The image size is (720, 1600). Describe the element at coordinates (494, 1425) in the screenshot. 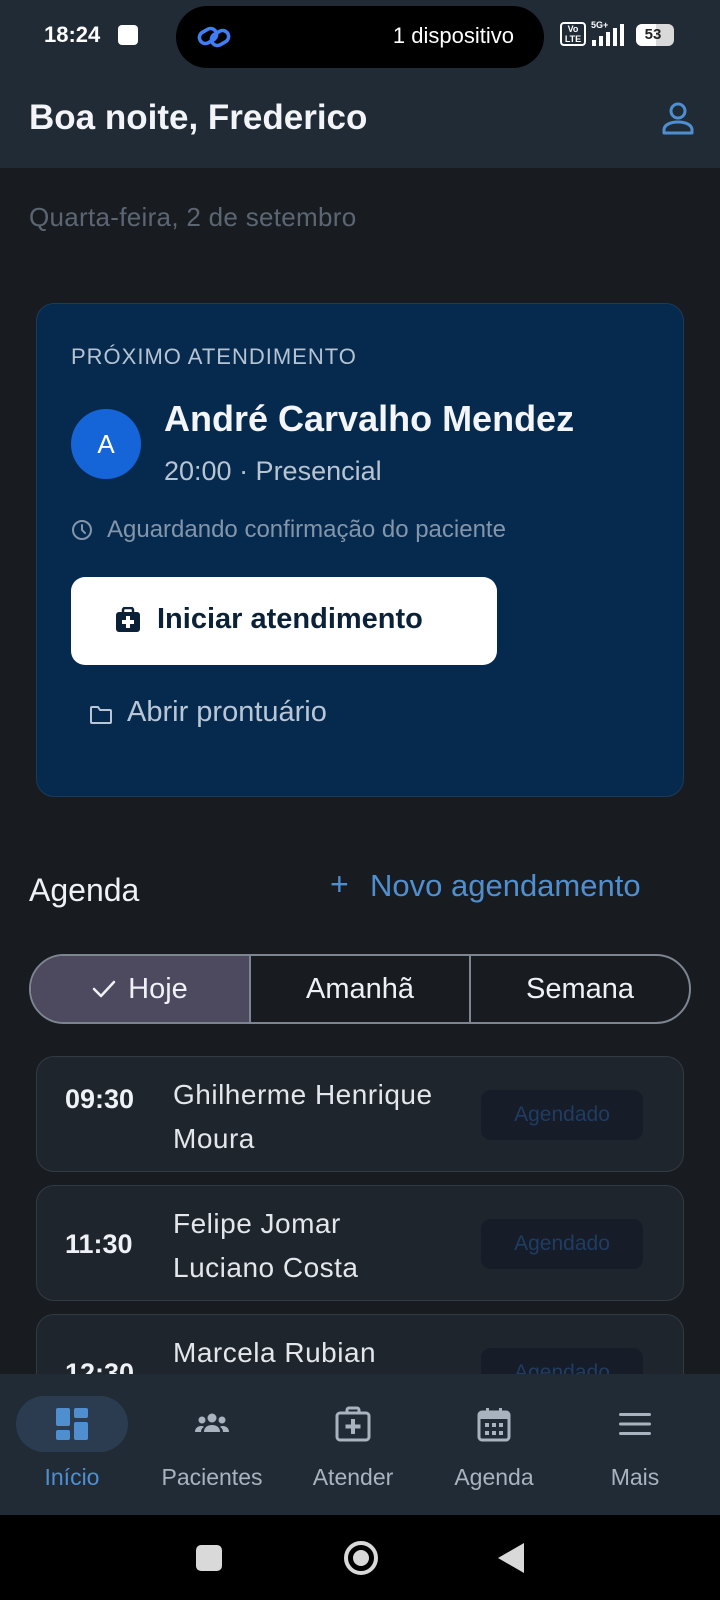

I see `calendar-icon` at that location.